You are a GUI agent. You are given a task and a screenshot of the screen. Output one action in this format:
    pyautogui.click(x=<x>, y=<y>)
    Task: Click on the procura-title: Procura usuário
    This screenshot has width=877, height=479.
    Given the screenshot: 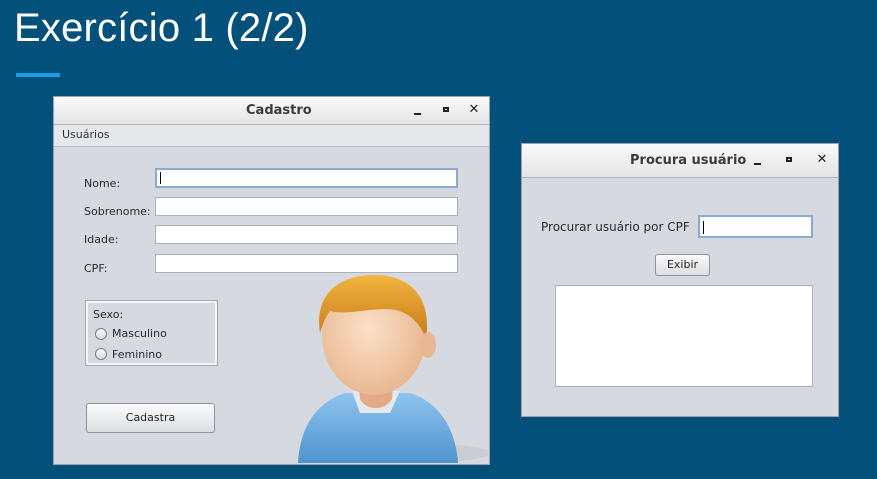 What is the action you would take?
    pyautogui.click(x=688, y=160)
    